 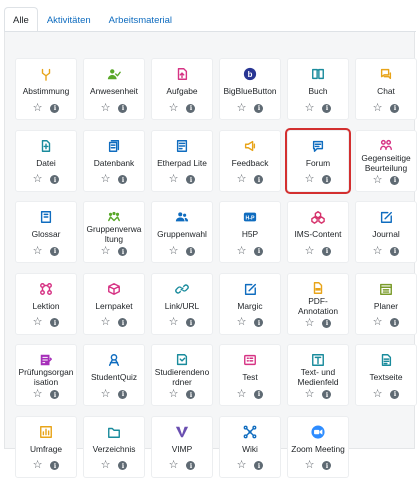 What do you see at coordinates (318, 232) in the screenshot?
I see `activity-tile: IMS-Content ☆ i` at bounding box center [318, 232].